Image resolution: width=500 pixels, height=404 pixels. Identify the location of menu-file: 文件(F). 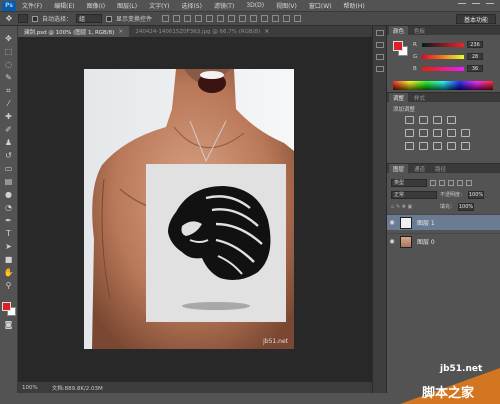
(32, 5).